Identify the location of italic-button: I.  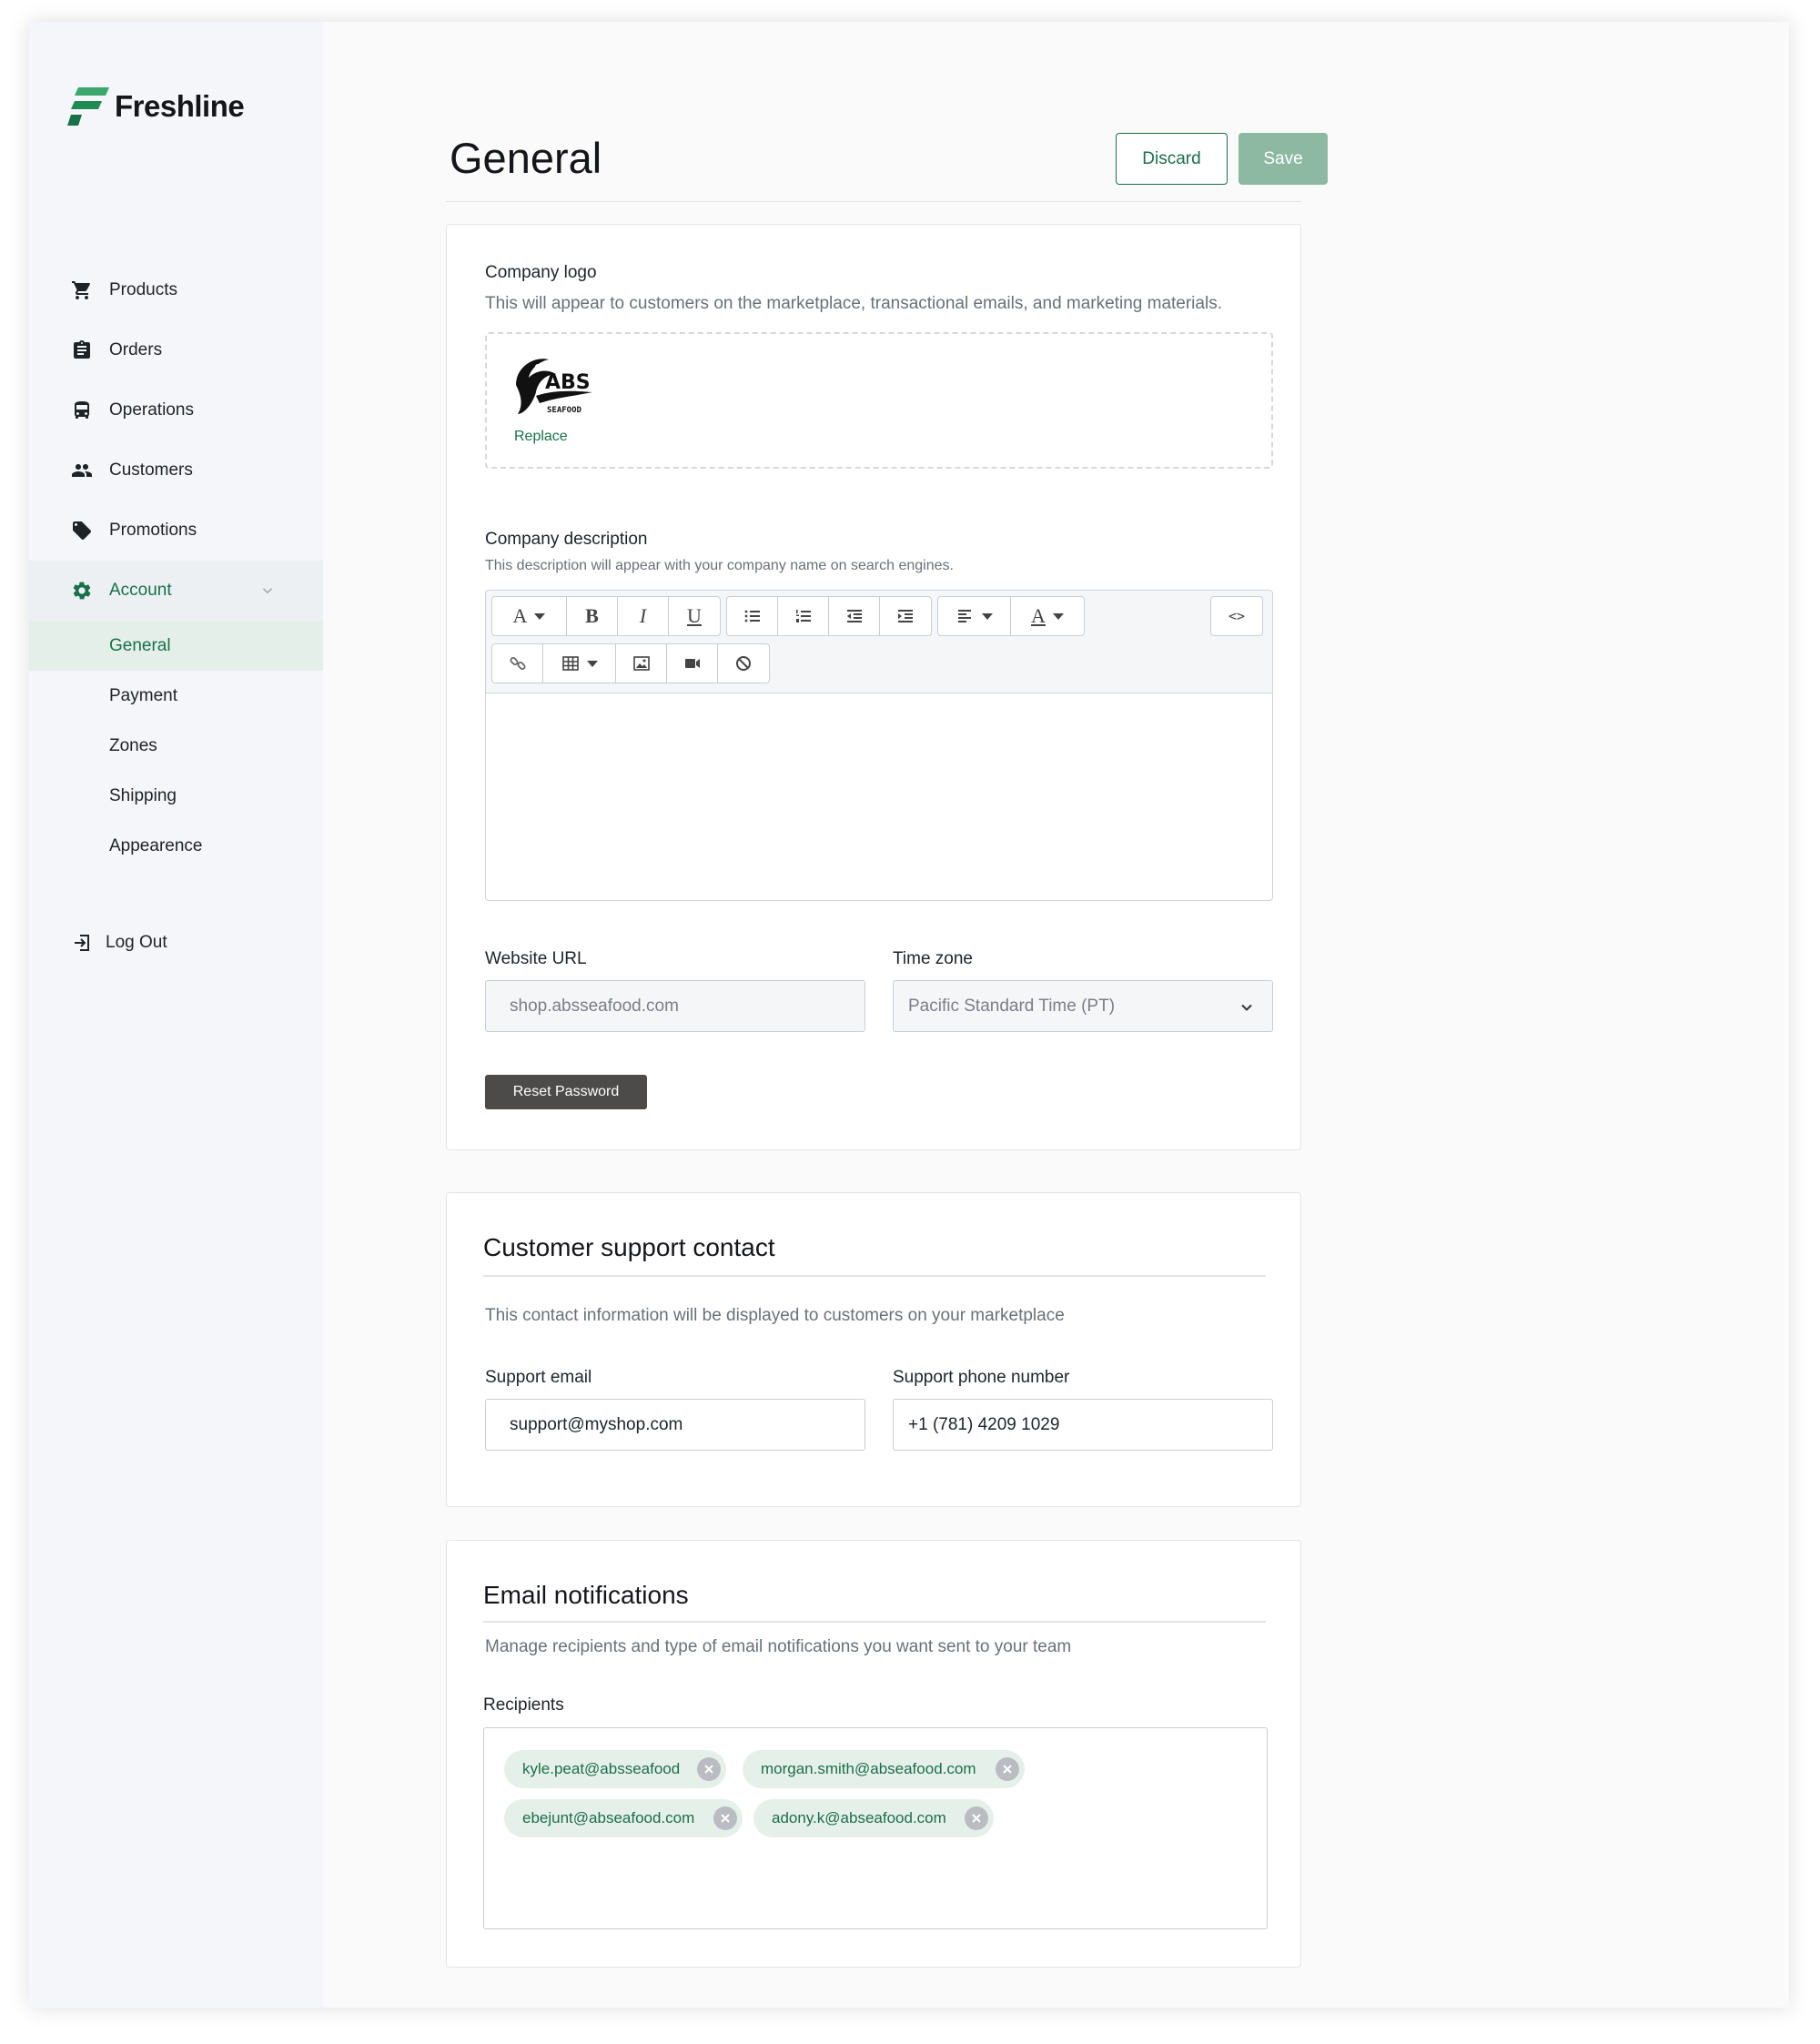
(644, 616).